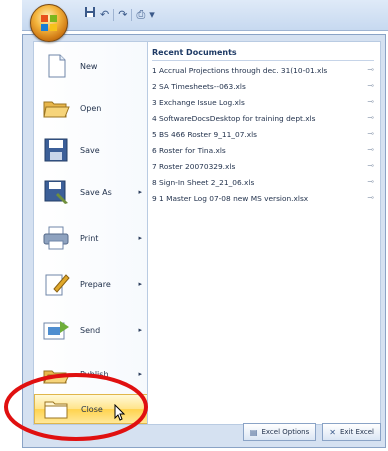 The image size is (388, 451). What do you see at coordinates (56, 192) in the screenshot?
I see `save-as-icon` at bounding box center [56, 192].